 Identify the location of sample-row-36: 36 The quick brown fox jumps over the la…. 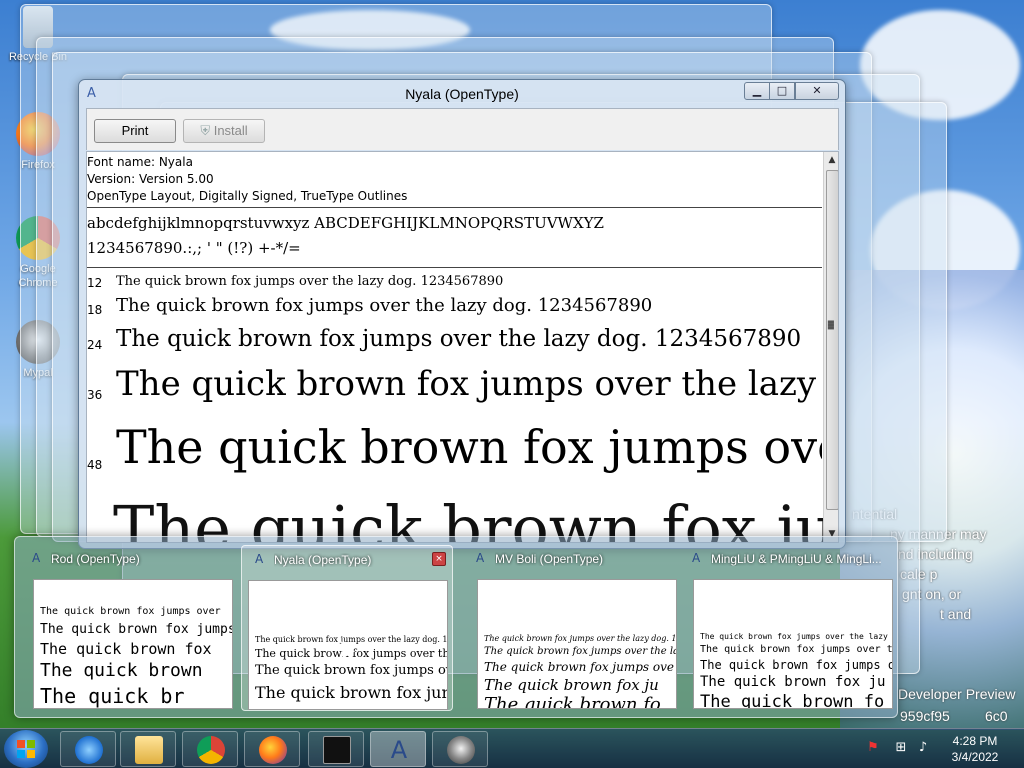
(454, 387).